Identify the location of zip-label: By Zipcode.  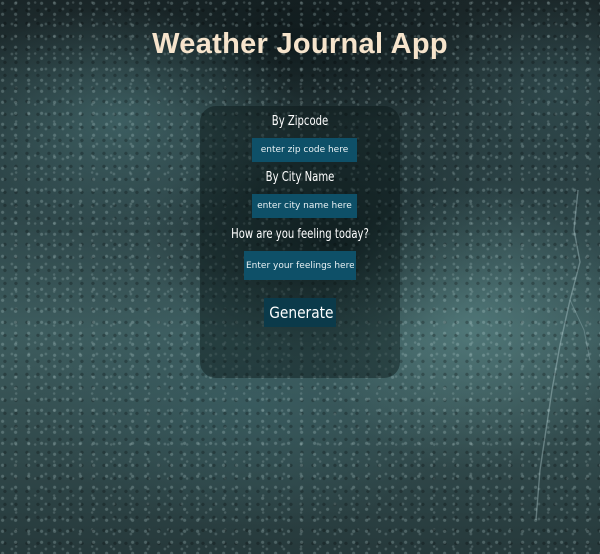
(300, 121).